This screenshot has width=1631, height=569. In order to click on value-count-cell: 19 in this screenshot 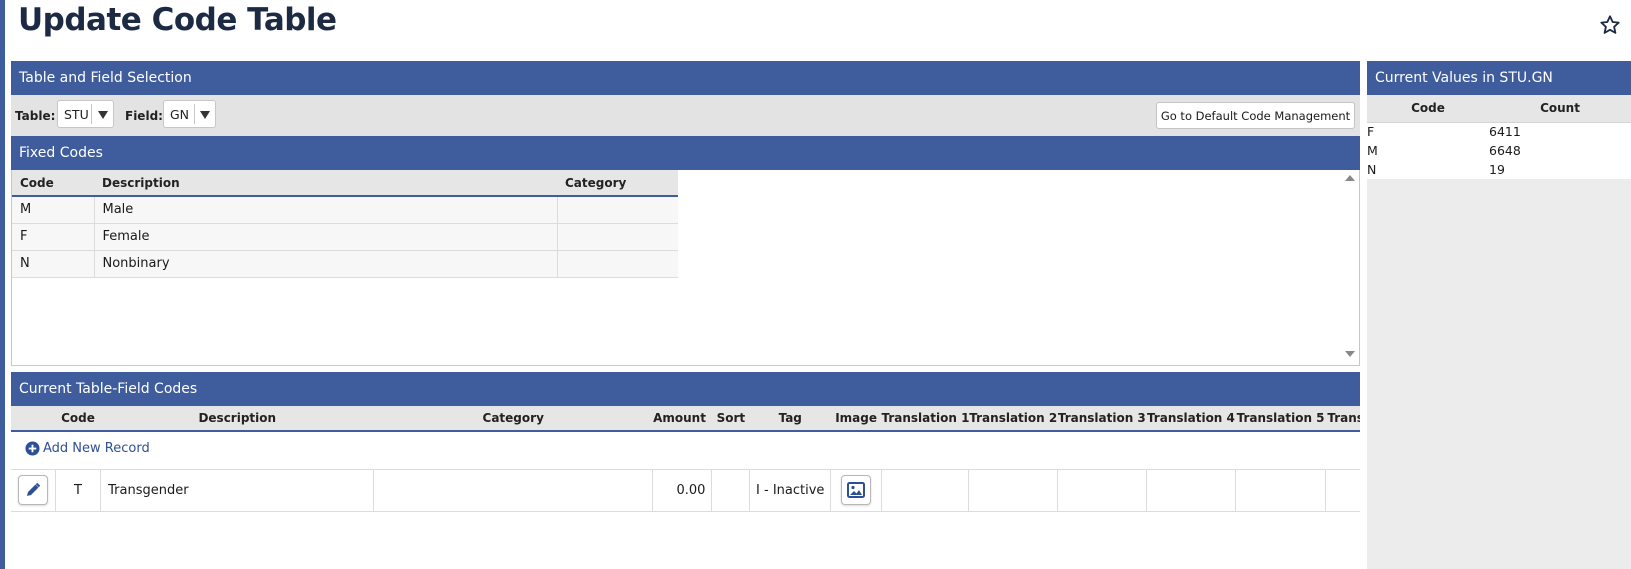, I will do `click(1497, 169)`.